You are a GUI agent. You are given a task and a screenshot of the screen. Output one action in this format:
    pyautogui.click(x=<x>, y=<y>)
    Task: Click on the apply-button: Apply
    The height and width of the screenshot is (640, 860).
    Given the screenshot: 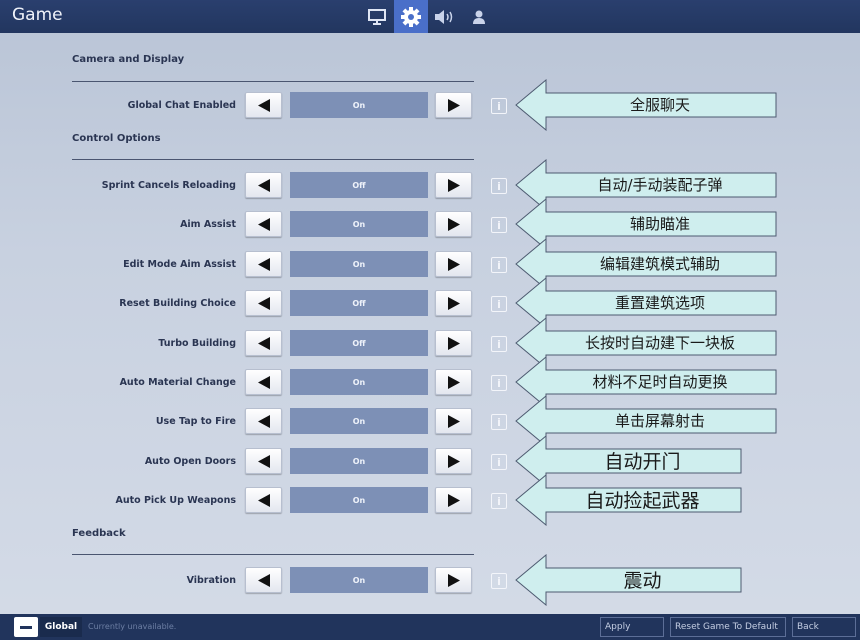 What is the action you would take?
    pyautogui.click(x=632, y=627)
    